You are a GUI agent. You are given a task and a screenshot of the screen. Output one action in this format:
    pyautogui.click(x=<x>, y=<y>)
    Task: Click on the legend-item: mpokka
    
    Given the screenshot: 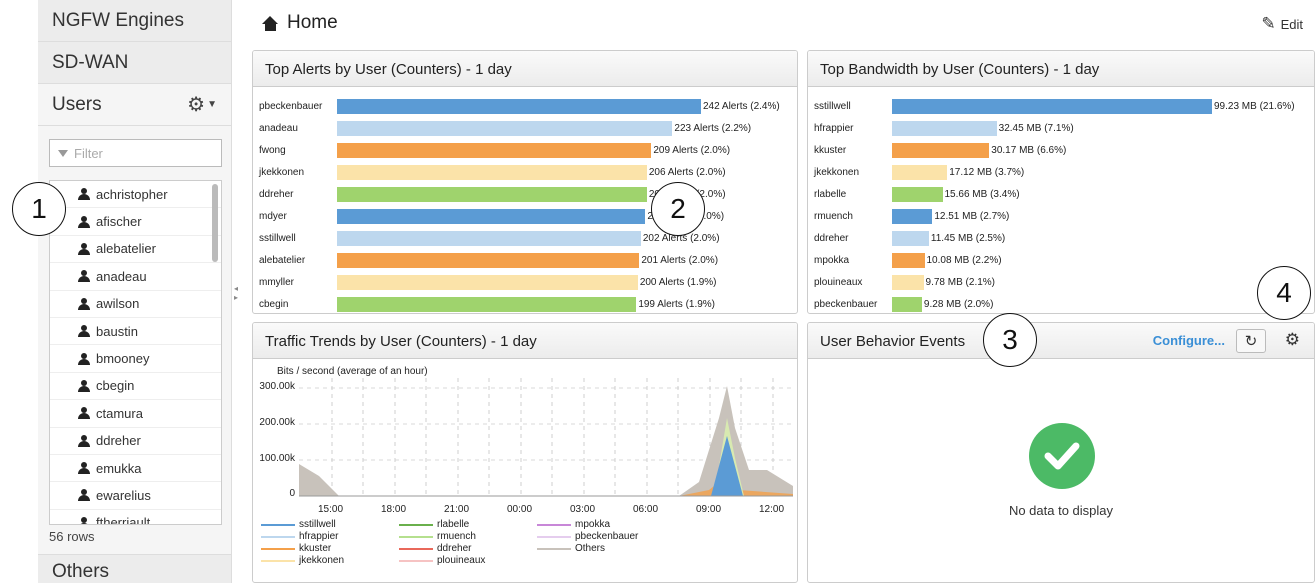 What is the action you would take?
    pyautogui.click(x=573, y=524)
    